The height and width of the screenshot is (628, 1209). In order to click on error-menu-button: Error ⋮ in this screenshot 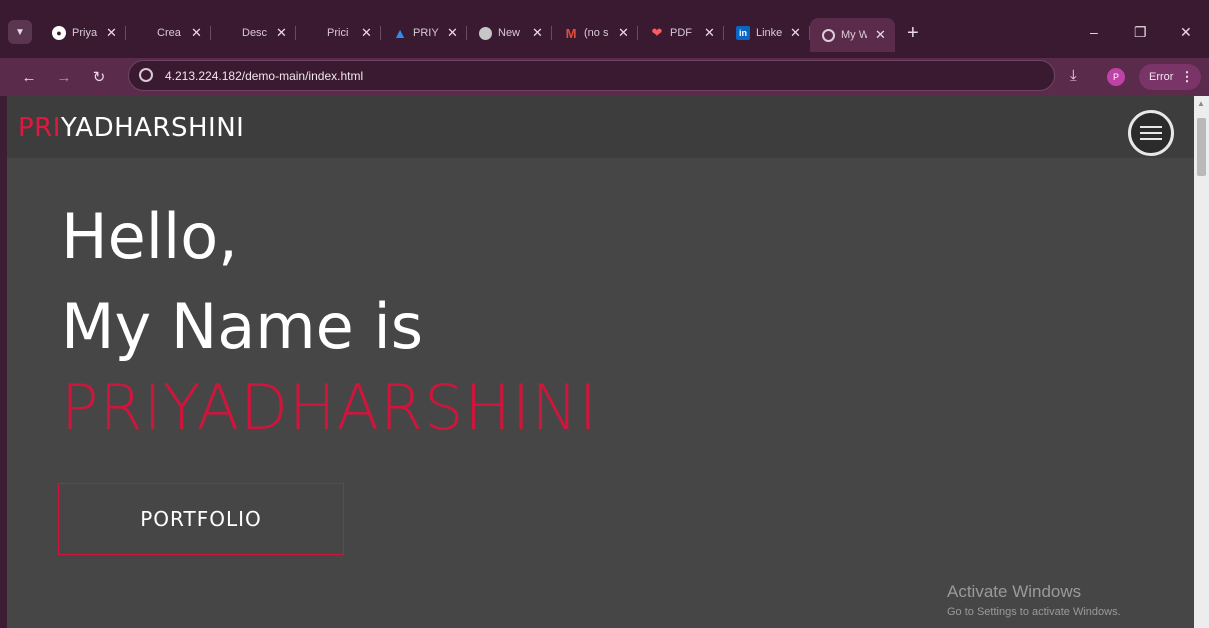, I will do `click(1170, 77)`.